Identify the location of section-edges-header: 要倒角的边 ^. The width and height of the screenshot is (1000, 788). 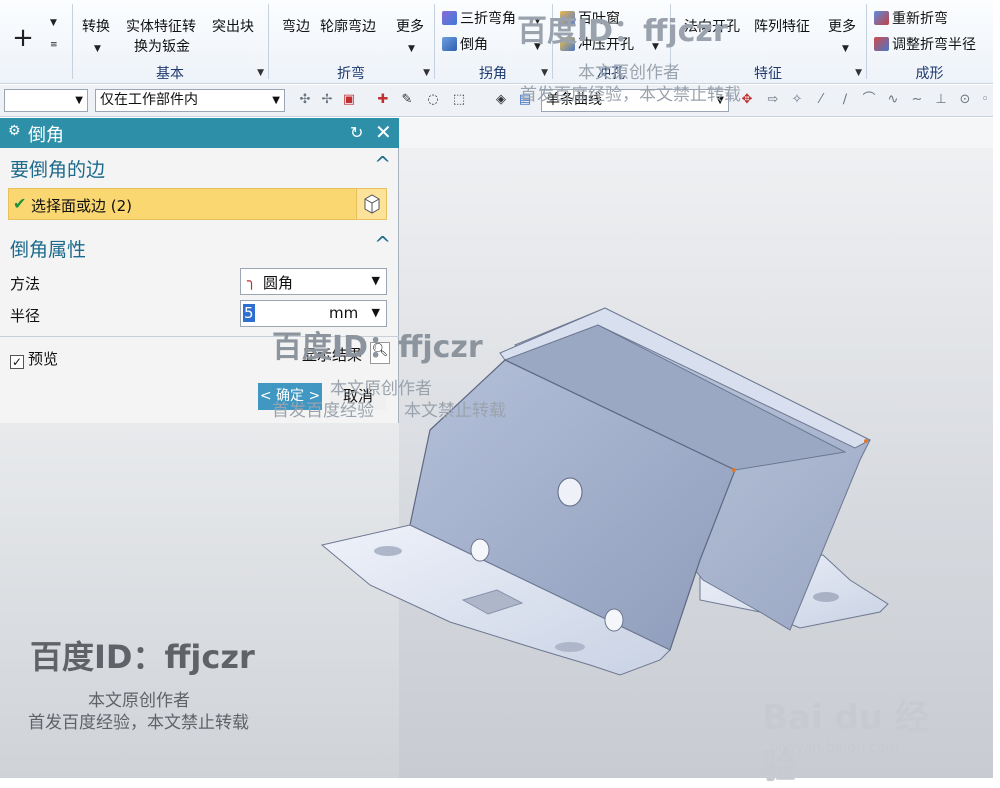
(199, 167).